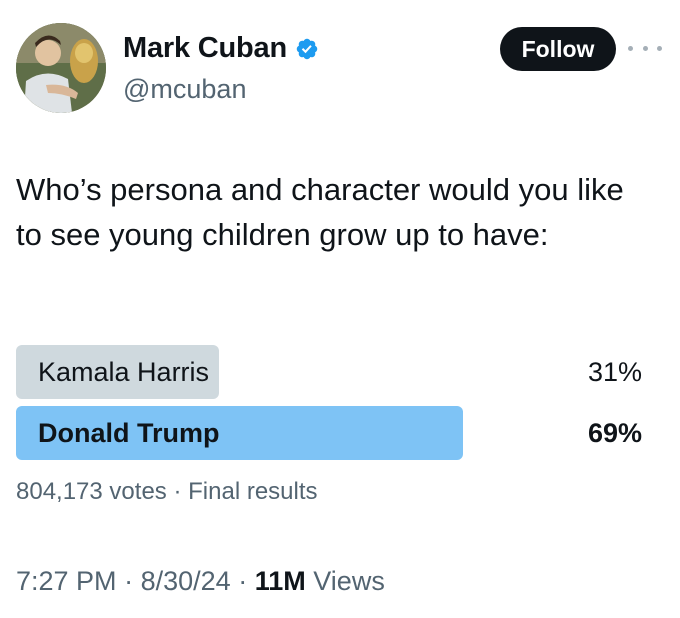 This screenshot has width=680, height=618. I want to click on author-display-name: Mark Cuban, so click(205, 48).